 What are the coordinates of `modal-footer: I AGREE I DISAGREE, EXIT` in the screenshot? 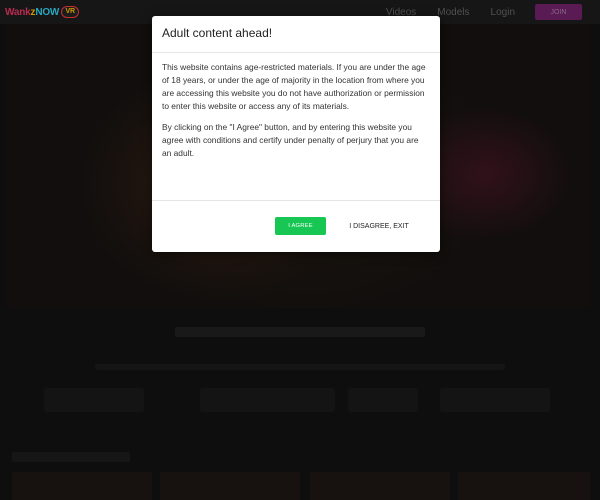 It's located at (296, 226).